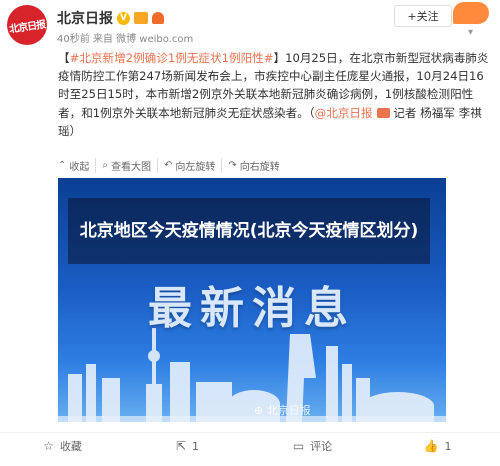 The height and width of the screenshot is (466, 500). I want to click on rotate-right-button: ↷ 向右旋转, so click(253, 165).